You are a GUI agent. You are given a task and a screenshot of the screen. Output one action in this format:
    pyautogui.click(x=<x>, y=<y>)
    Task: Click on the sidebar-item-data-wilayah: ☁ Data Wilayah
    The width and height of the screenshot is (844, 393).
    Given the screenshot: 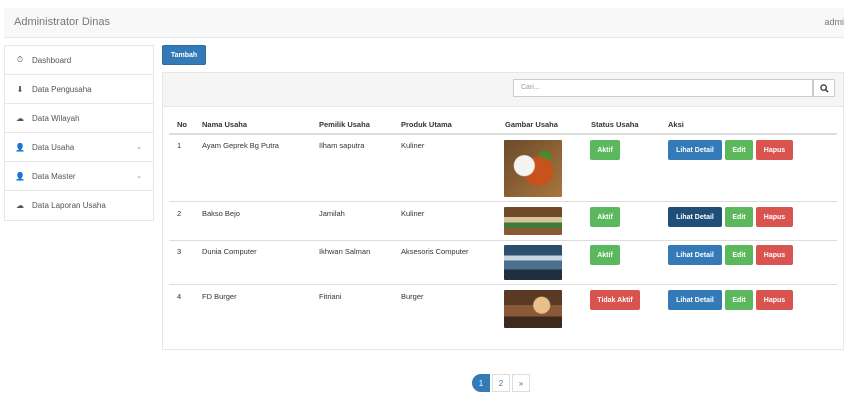 What is the action you would take?
    pyautogui.click(x=79, y=118)
    